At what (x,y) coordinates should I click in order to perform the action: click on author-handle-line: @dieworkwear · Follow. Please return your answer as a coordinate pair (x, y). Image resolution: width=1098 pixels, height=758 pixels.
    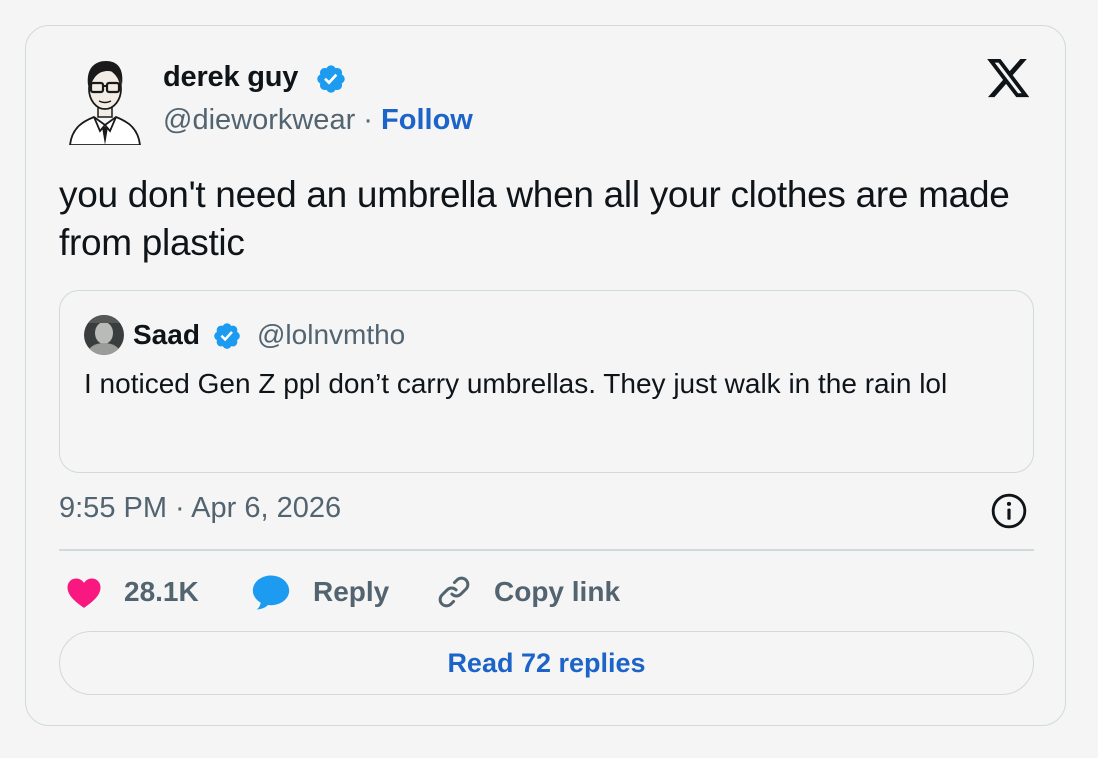
    Looking at the image, I should click on (318, 120).